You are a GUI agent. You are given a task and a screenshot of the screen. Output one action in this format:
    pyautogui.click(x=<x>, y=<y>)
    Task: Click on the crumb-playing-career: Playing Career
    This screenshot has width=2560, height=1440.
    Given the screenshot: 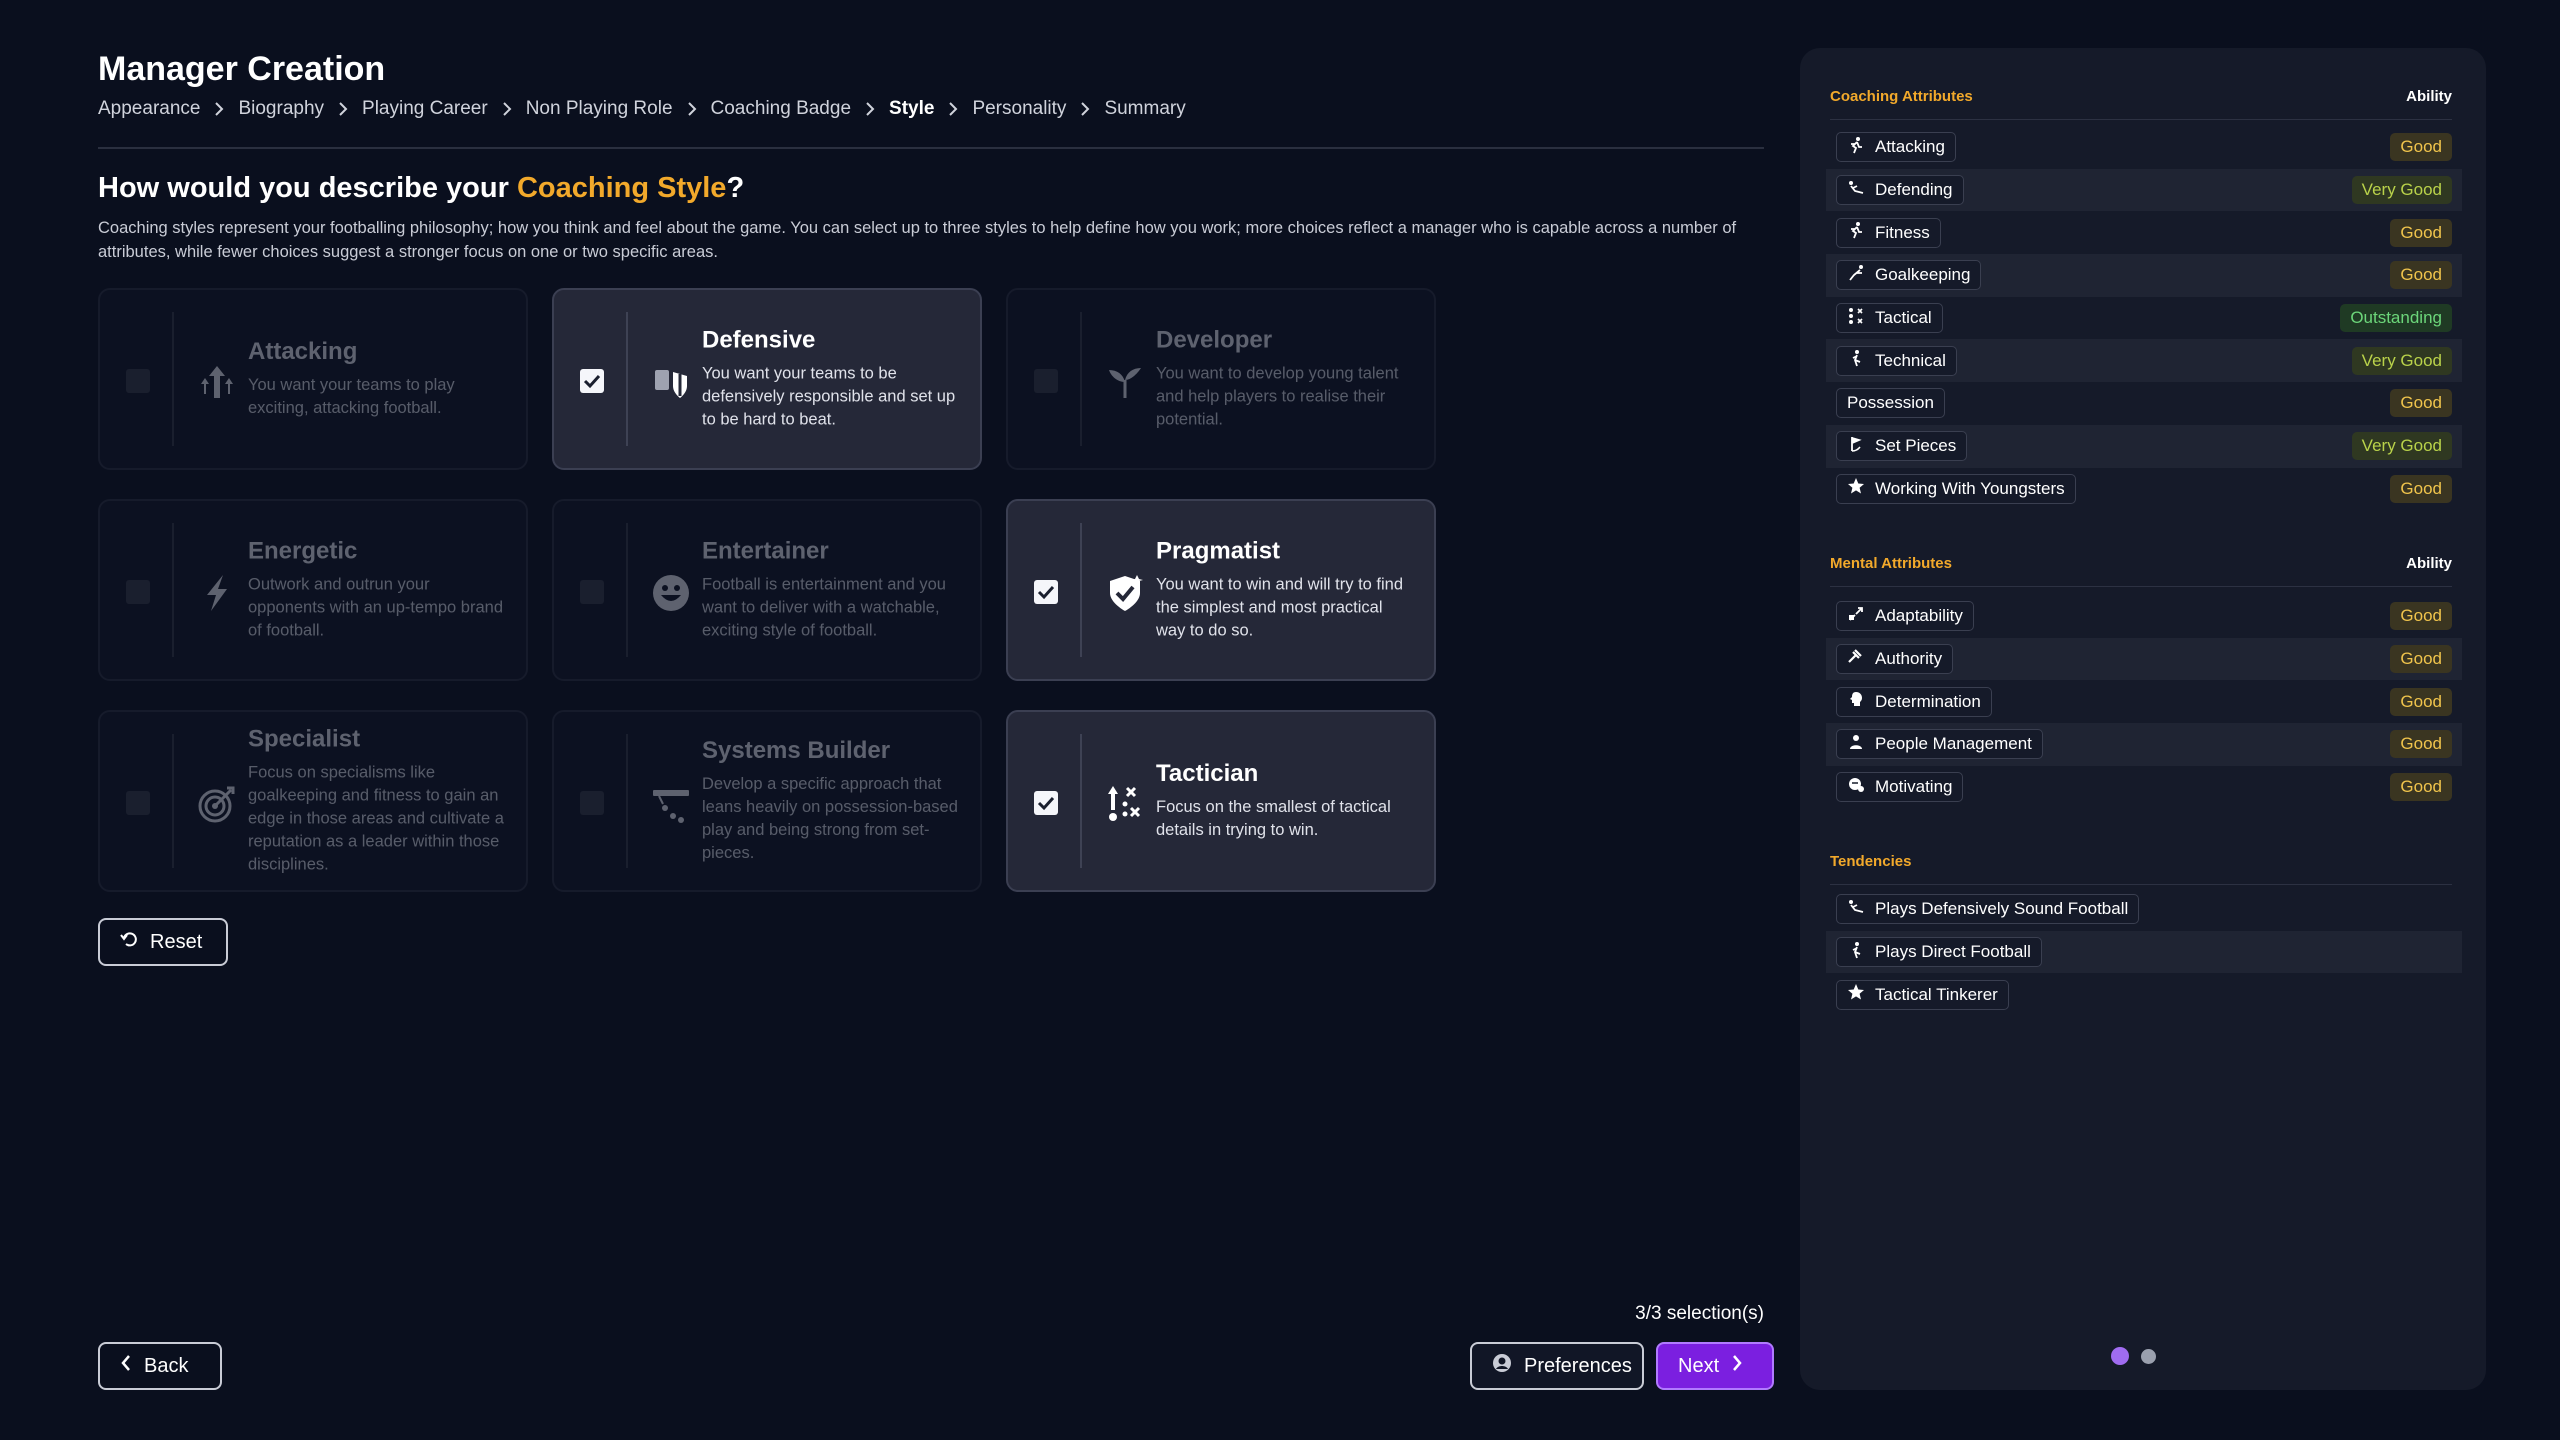 What is the action you would take?
    pyautogui.click(x=425, y=109)
    